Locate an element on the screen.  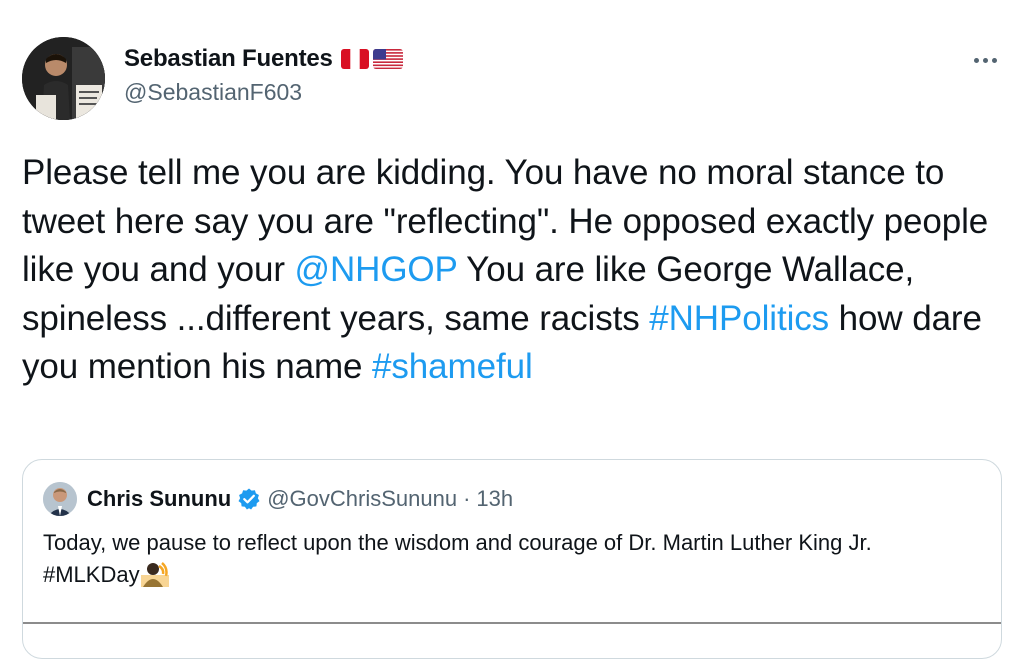
author-display-name: Sebastian Fuentes is located at coordinates (228, 59).